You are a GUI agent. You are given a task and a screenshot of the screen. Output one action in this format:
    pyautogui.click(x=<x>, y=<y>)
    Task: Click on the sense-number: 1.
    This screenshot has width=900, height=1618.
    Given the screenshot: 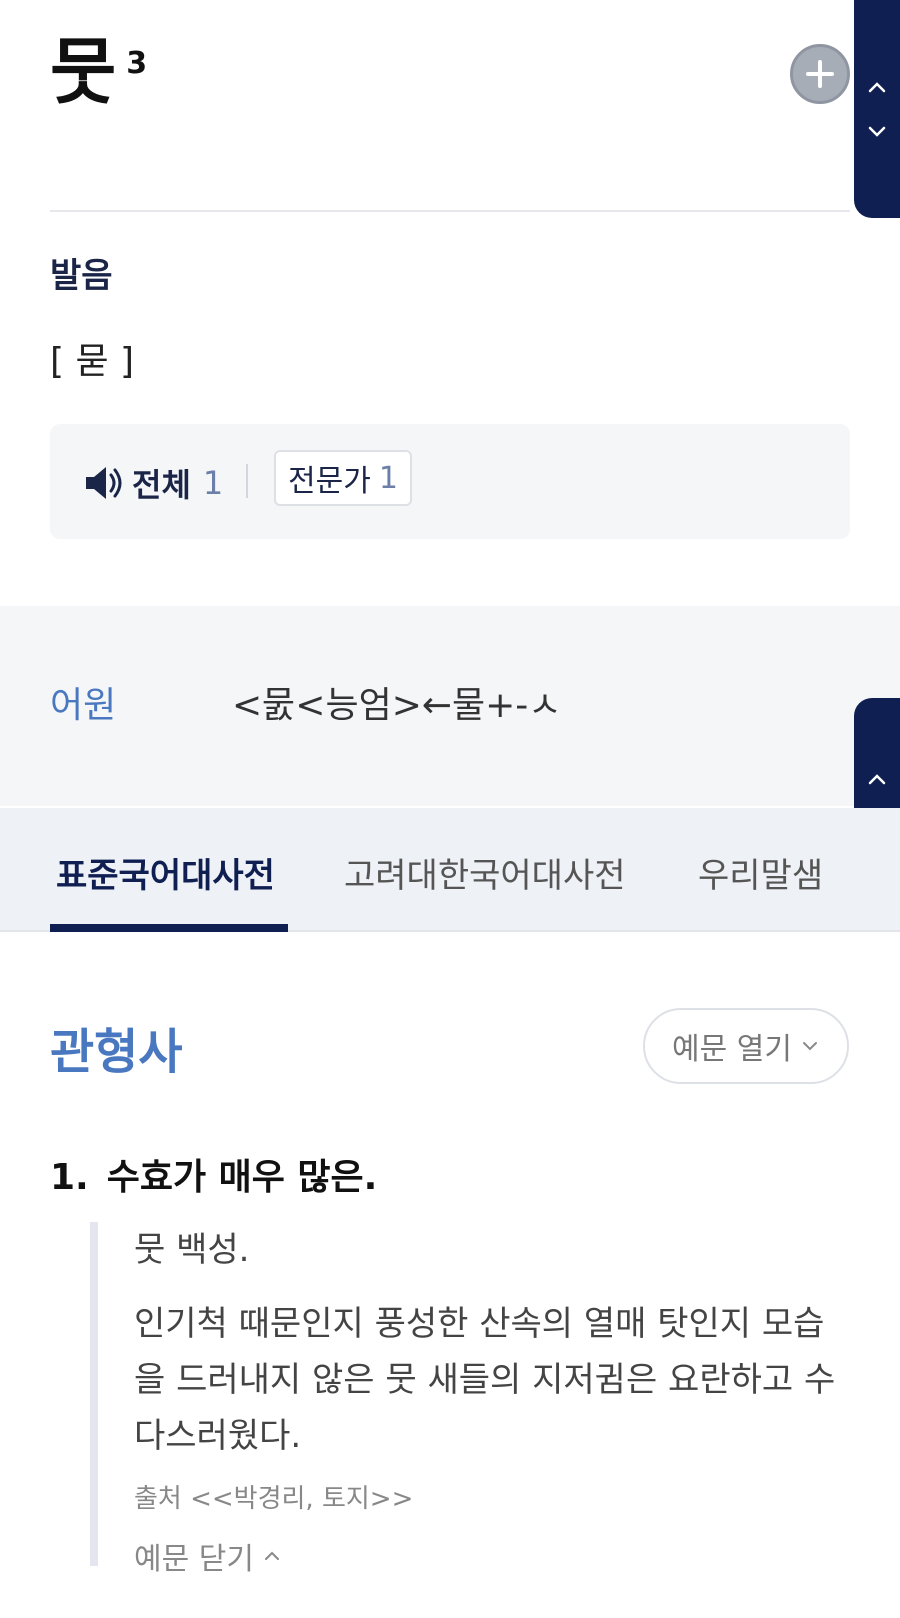 What is the action you would take?
    pyautogui.click(x=69, y=1177)
    